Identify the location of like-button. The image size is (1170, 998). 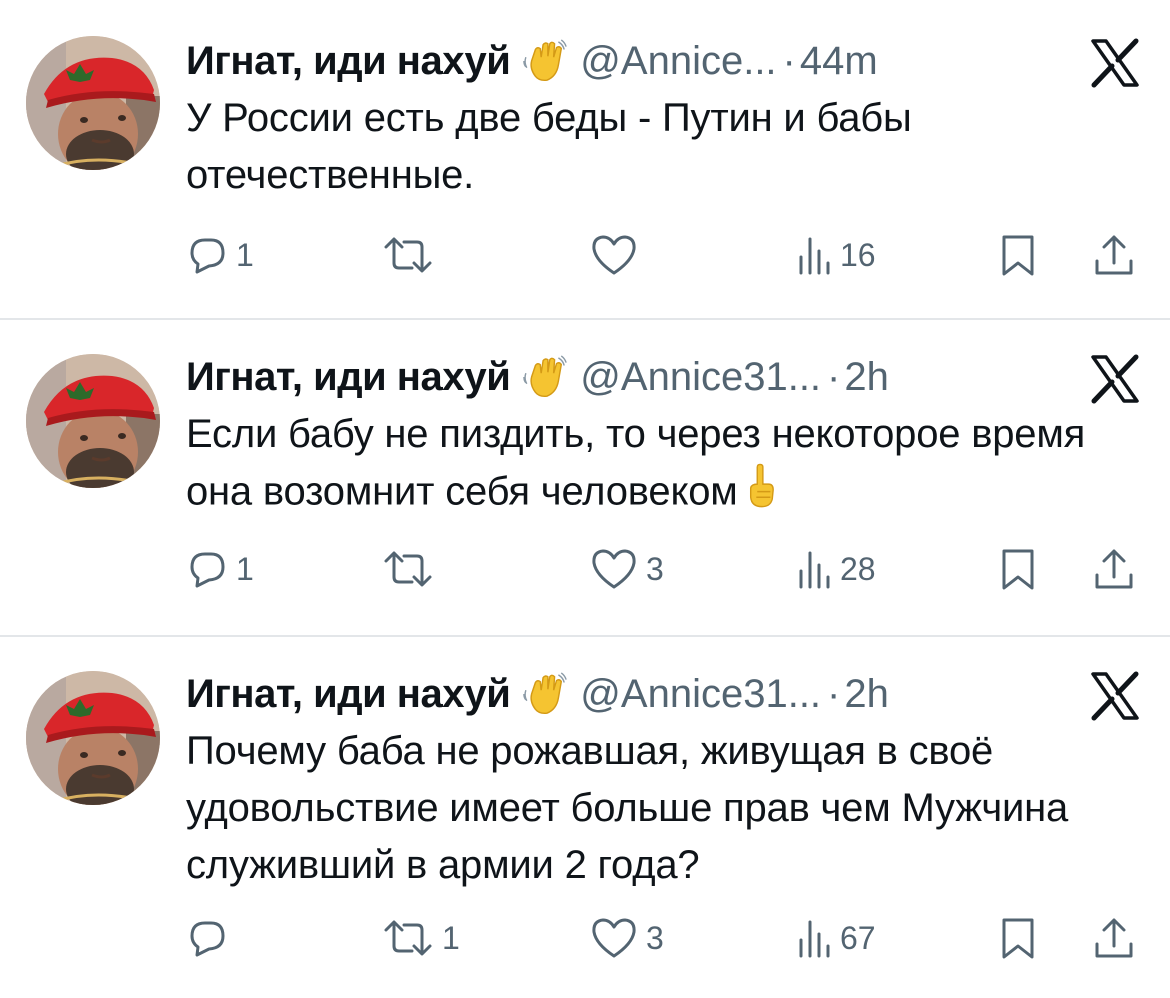
(618, 255).